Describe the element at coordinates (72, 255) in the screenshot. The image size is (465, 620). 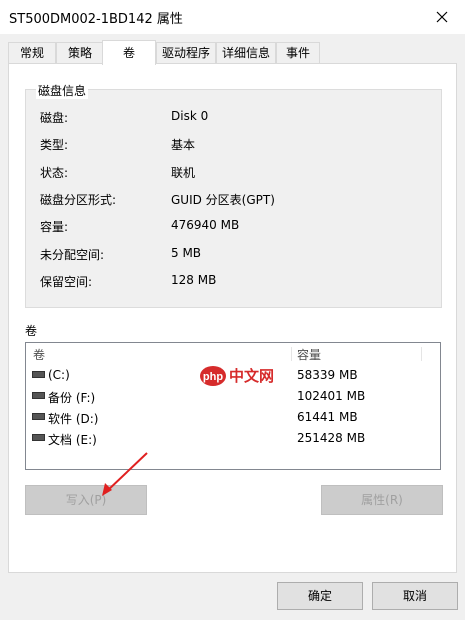
I see `unallocated-label: 未分配空间:` at that location.